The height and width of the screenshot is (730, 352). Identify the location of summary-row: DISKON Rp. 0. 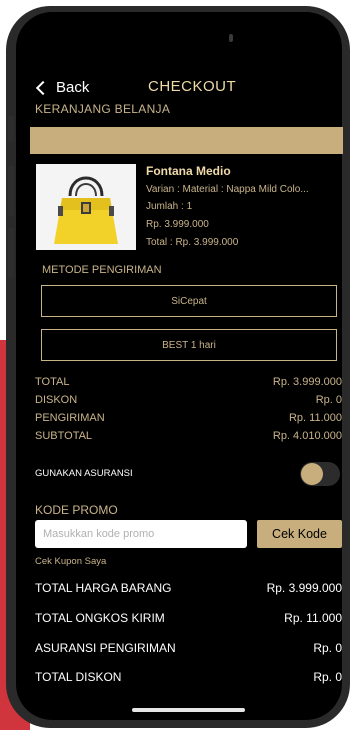
(188, 400).